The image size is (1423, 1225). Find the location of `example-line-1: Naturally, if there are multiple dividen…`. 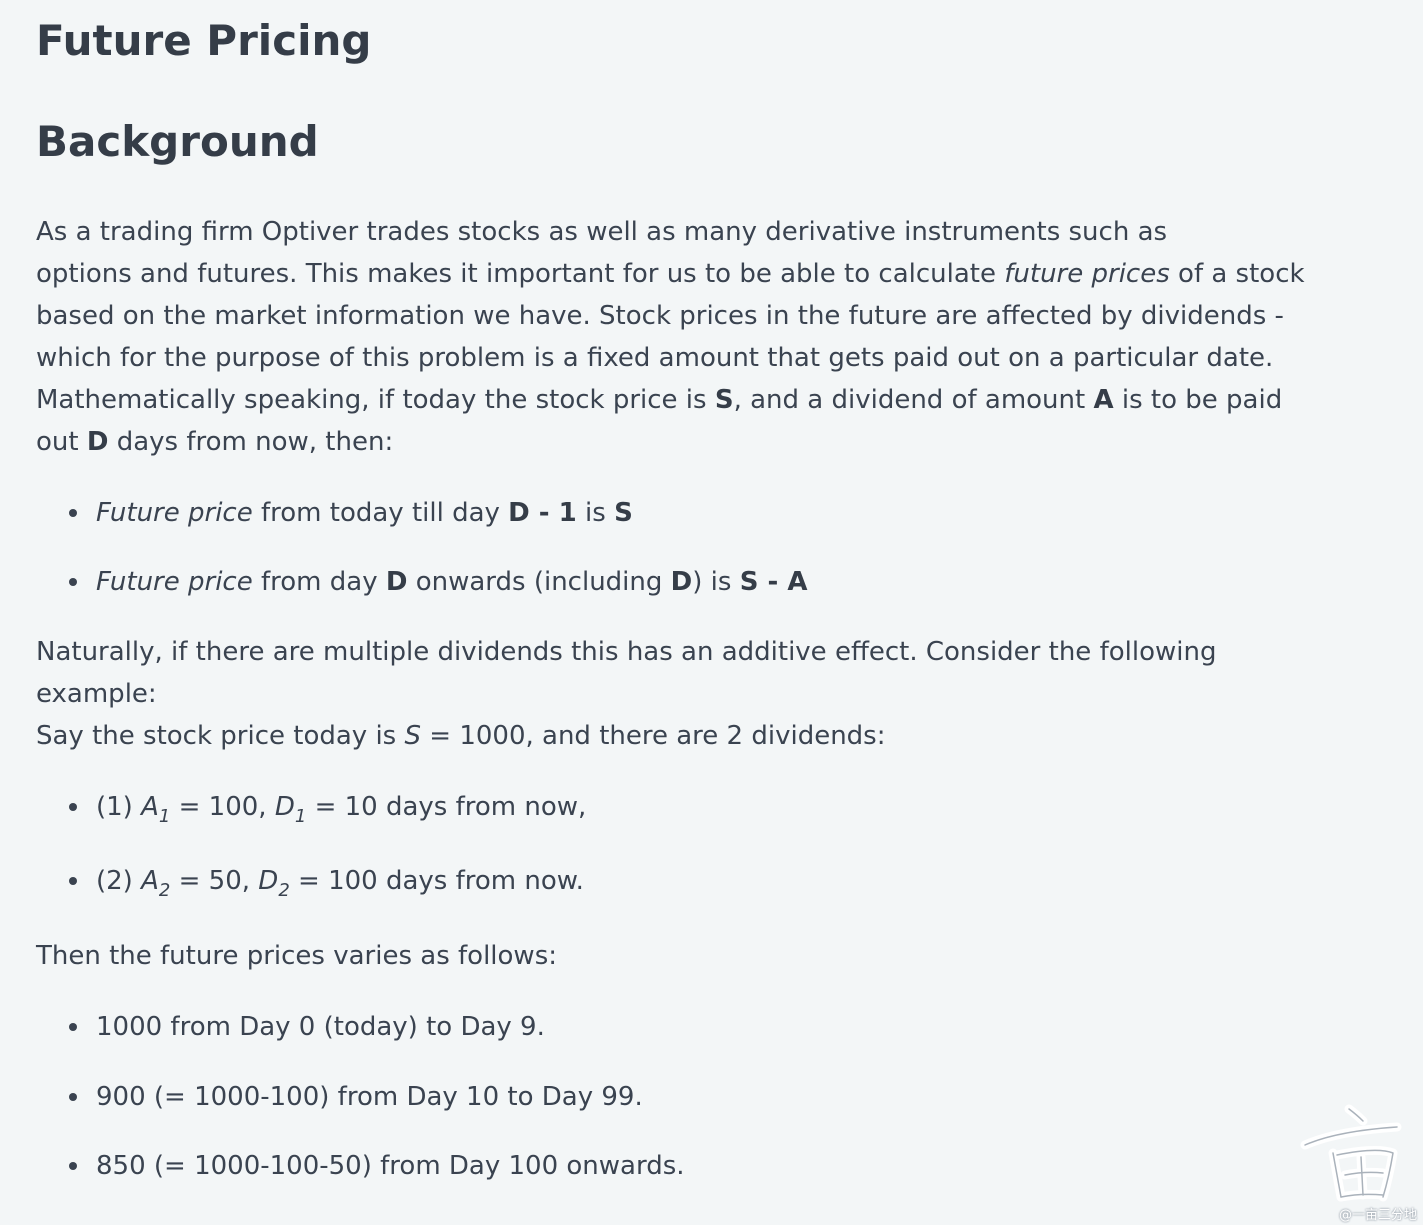

example-line-1: Naturally, if there are multiple dividen… is located at coordinates (626, 652).